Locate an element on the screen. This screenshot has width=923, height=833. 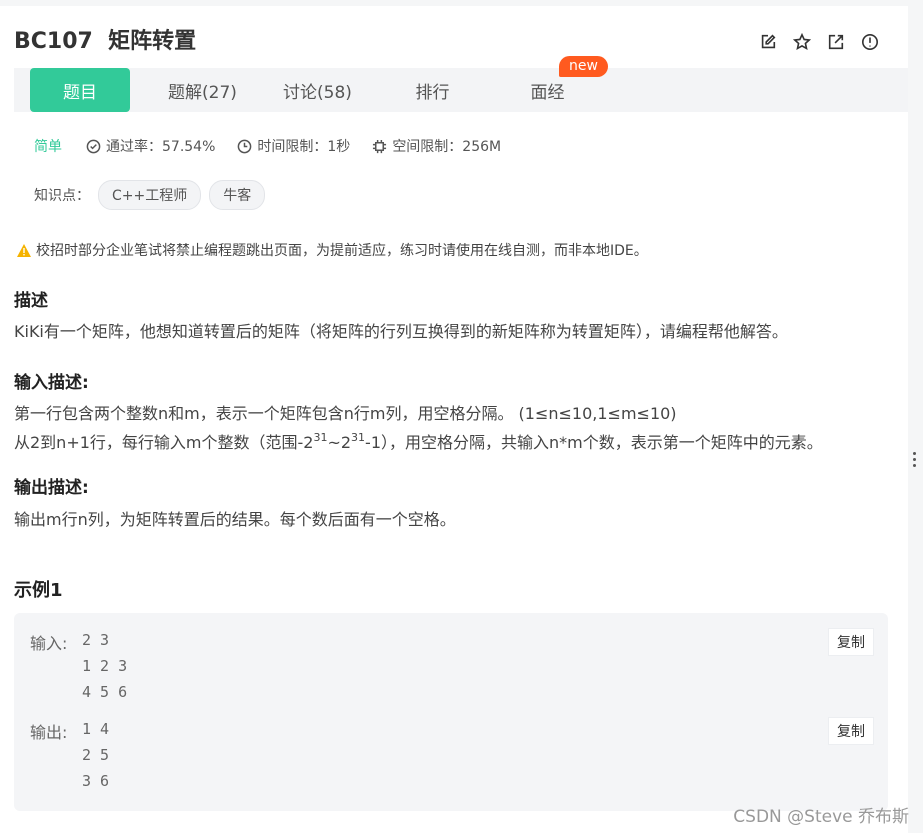
example-input-value: 2 3 1 2 3 4 5 6 is located at coordinates (105, 666).